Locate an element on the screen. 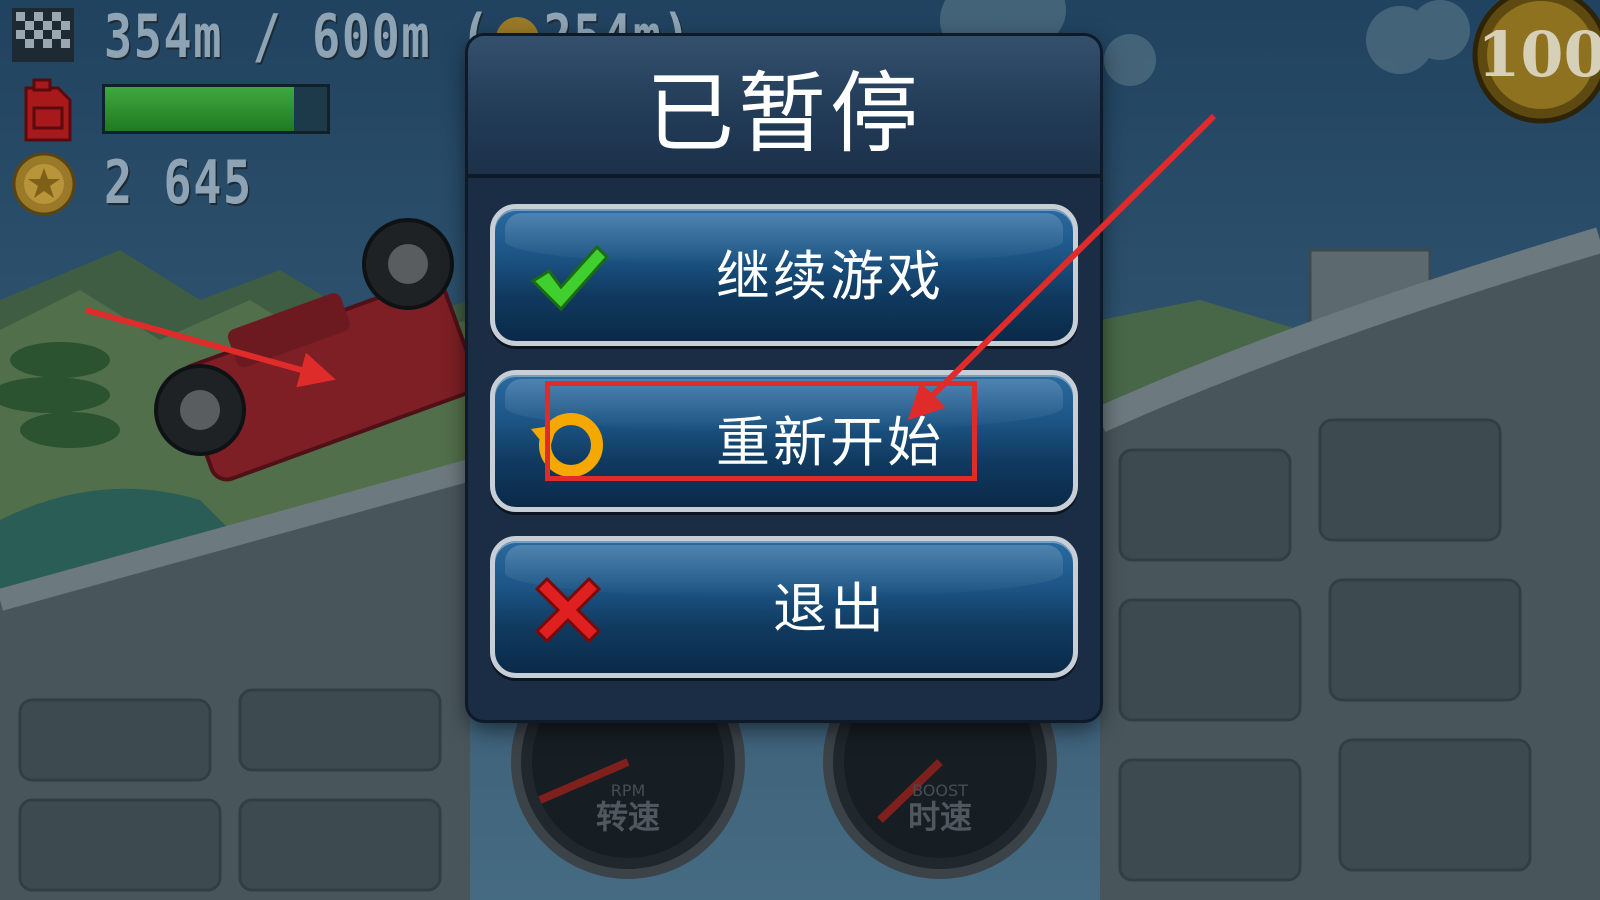 This screenshot has height=900, width=1600. fuel-can-icon is located at coordinates (48, 110).